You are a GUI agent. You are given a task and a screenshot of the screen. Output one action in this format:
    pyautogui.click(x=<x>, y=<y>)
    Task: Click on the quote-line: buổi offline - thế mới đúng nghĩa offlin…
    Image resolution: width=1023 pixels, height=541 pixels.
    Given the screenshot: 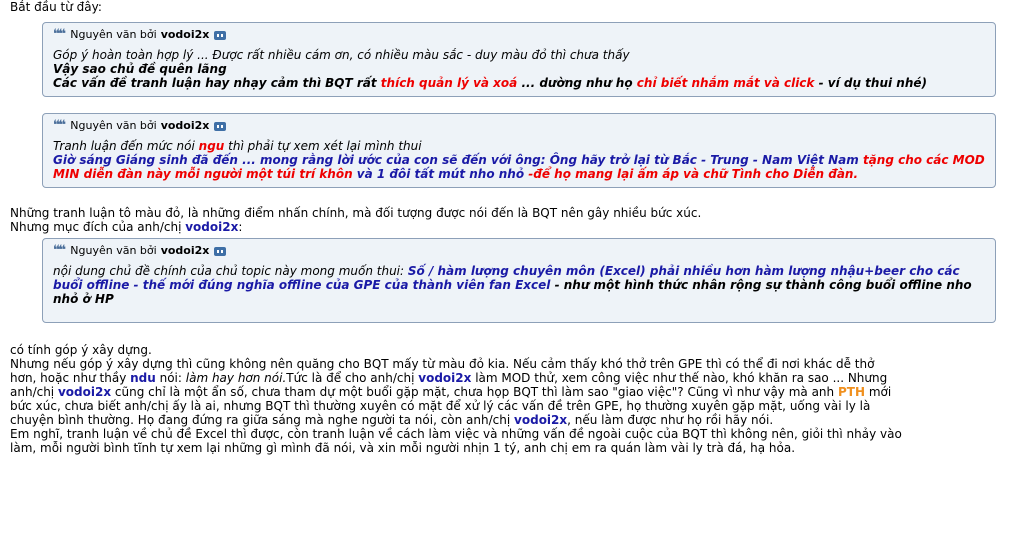 What is the action you would take?
    pyautogui.click(x=512, y=285)
    